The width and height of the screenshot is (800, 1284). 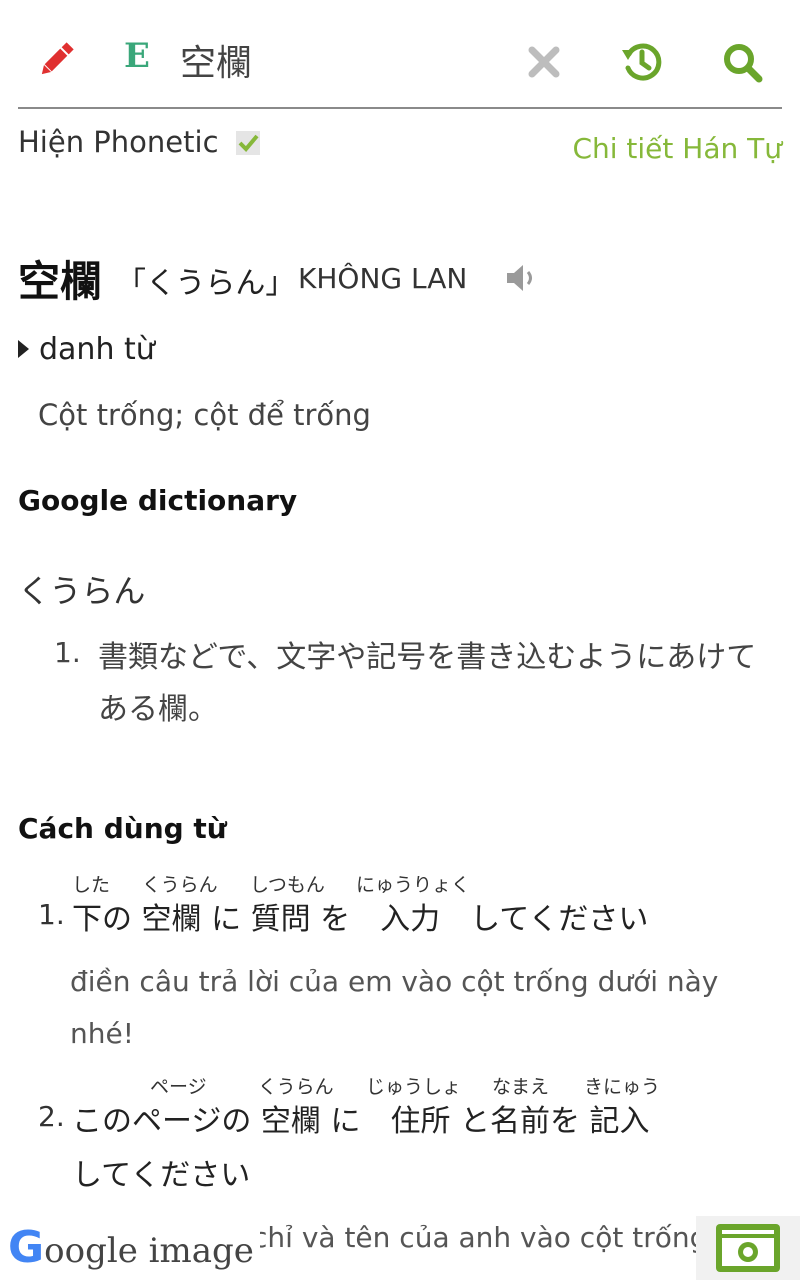 What do you see at coordinates (414, 1087) in the screenshot?
I see `furigana: じゅうしょ` at bounding box center [414, 1087].